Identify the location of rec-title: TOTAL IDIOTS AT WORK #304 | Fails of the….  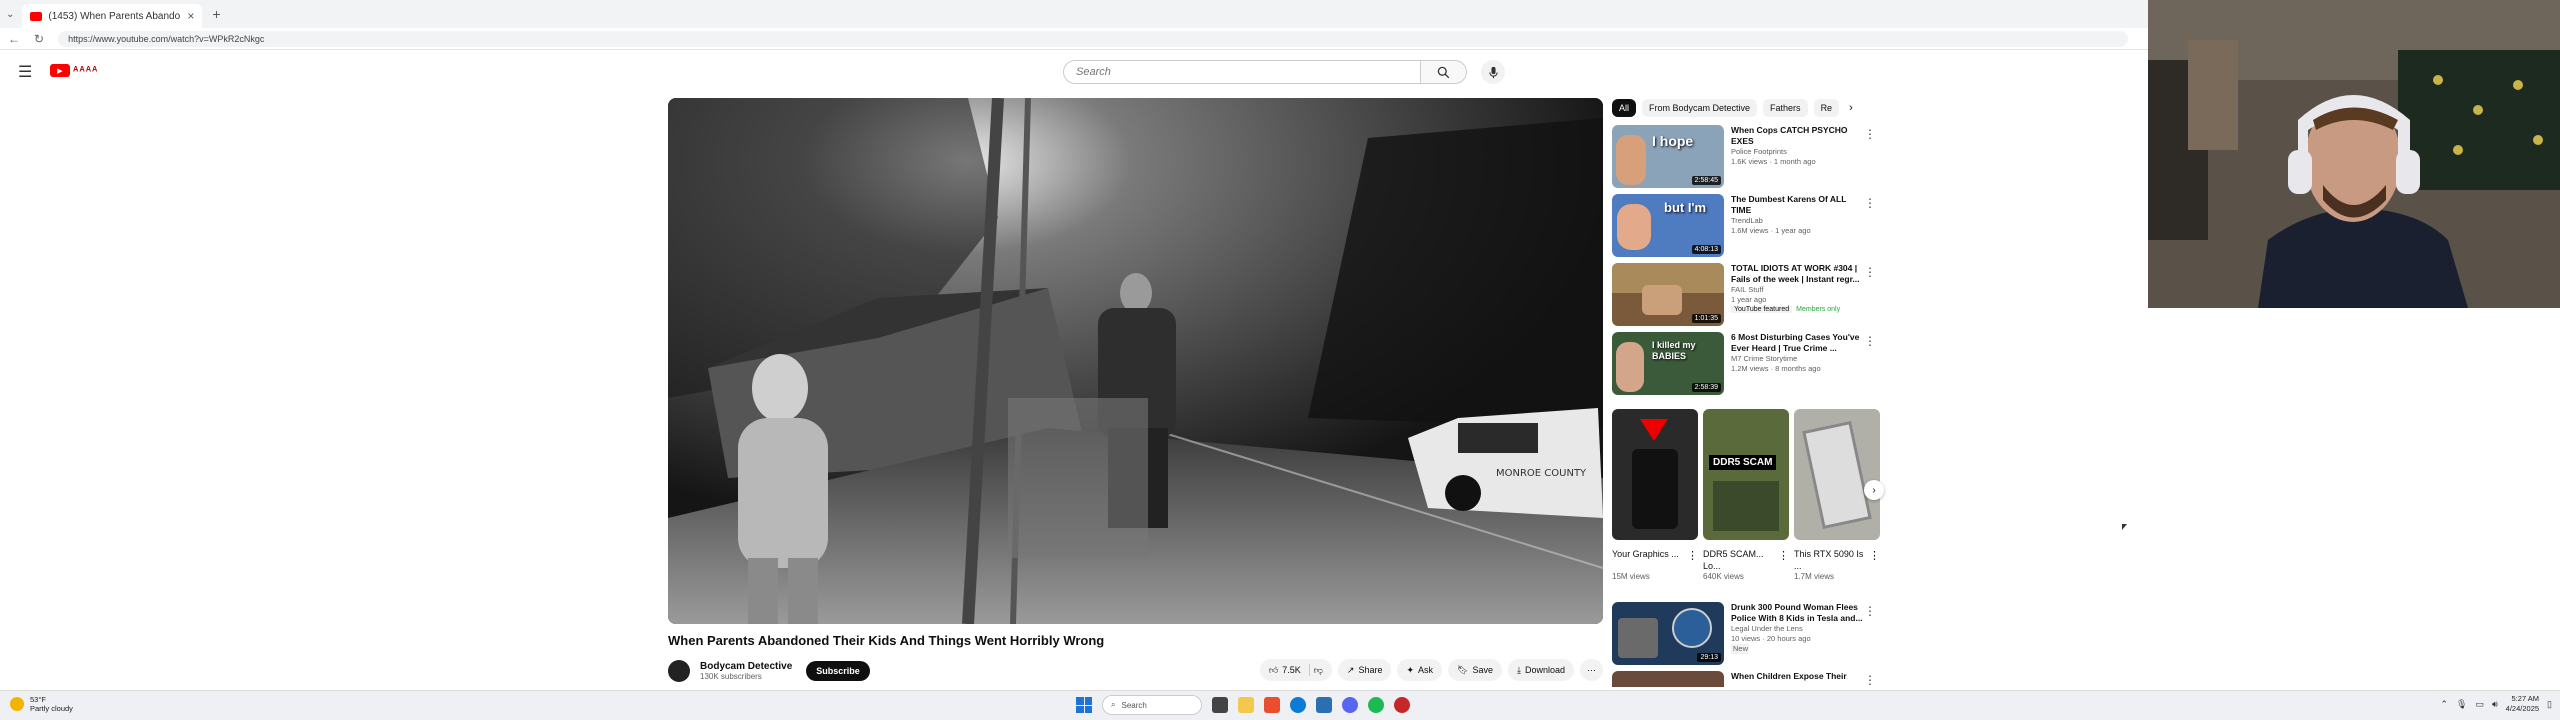
(1798, 274).